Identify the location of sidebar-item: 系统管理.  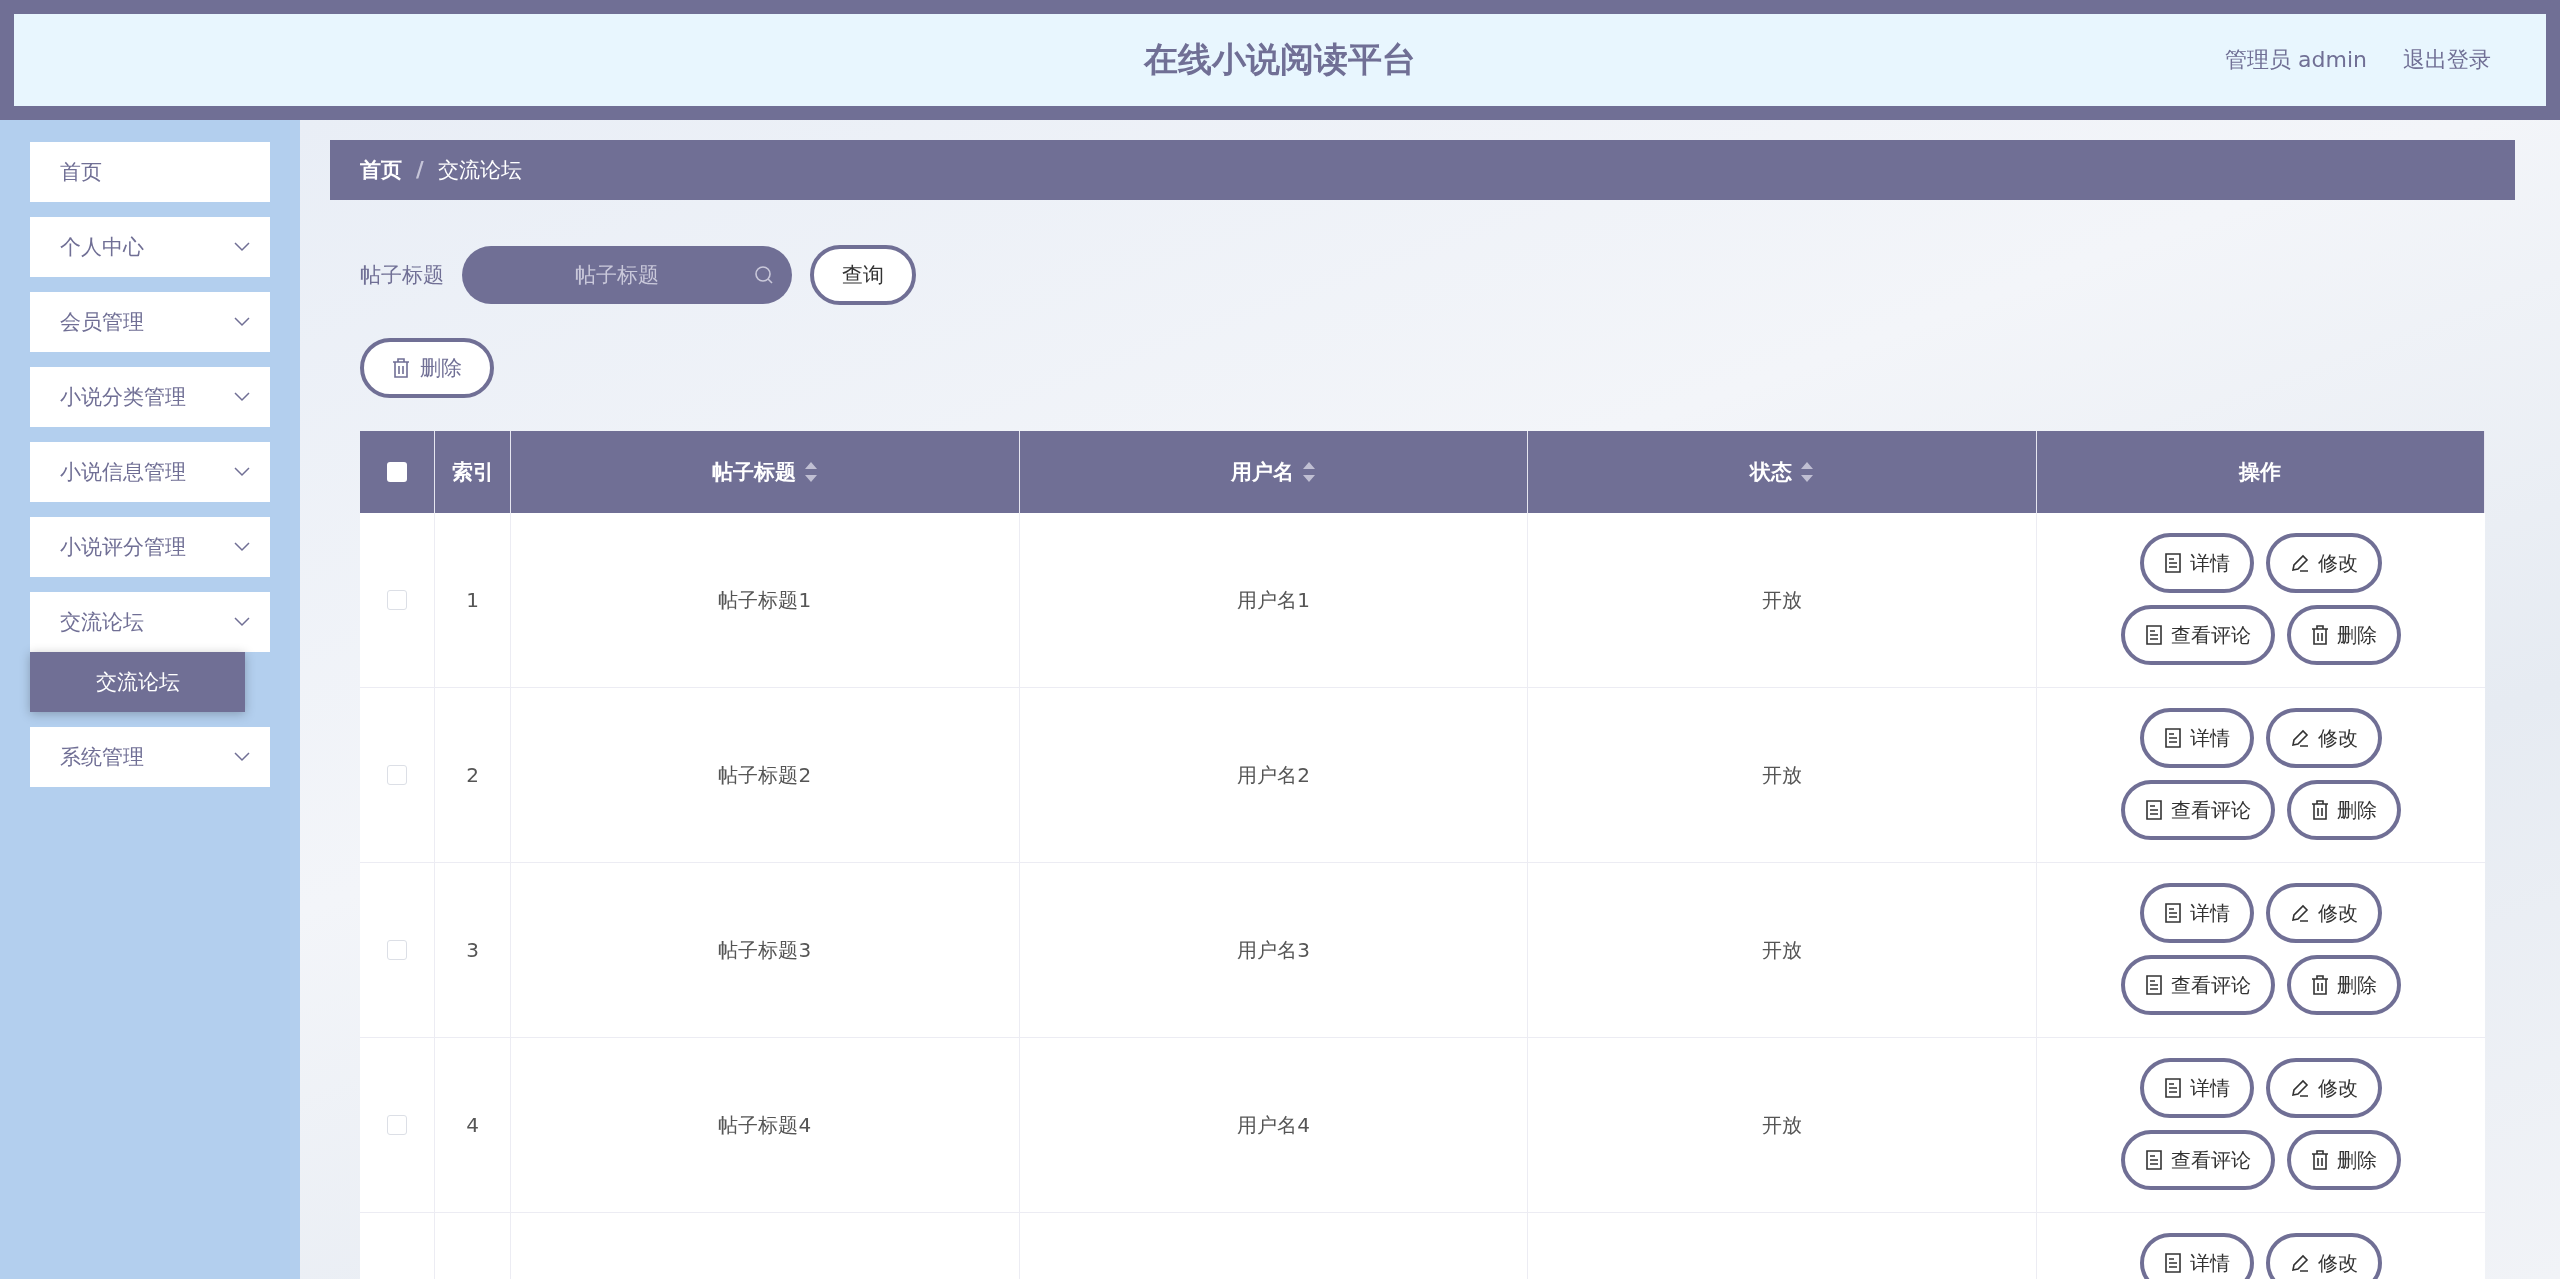
(150, 757).